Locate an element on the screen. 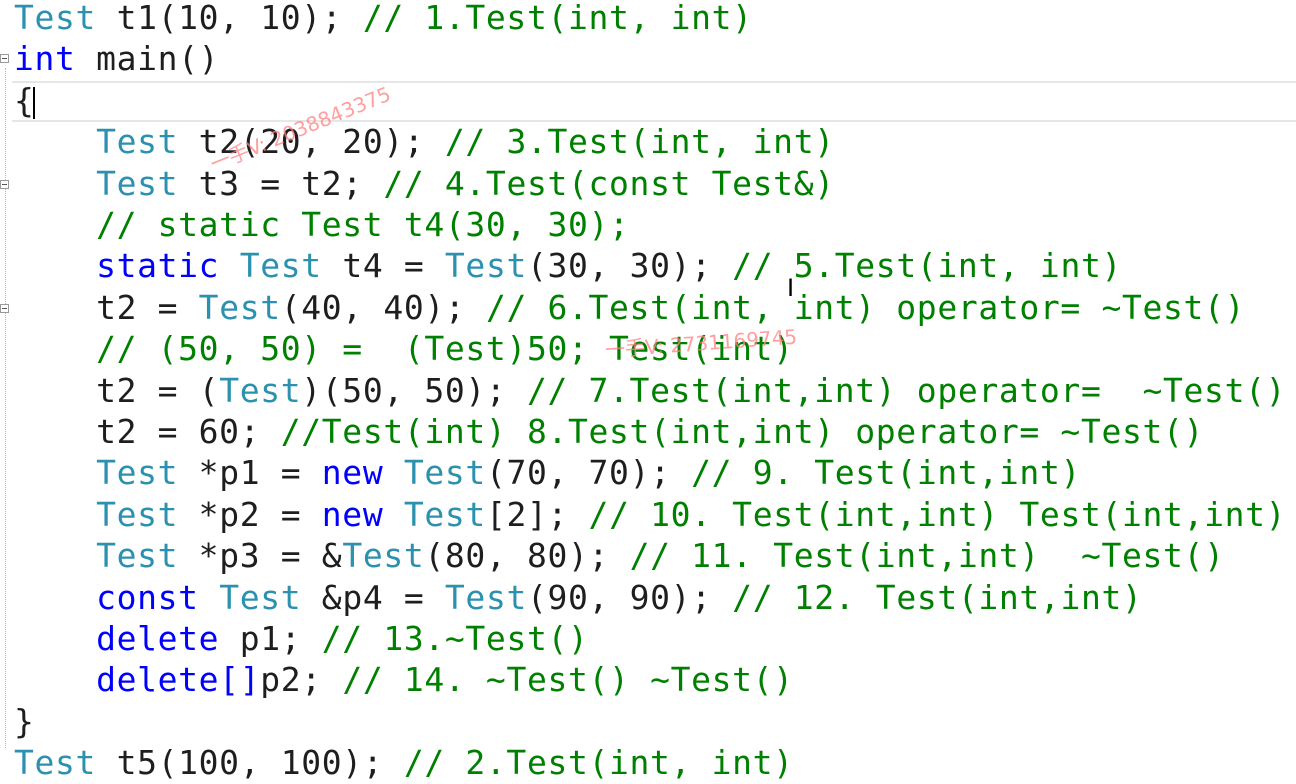  code-line: } is located at coordinates (24, 721).